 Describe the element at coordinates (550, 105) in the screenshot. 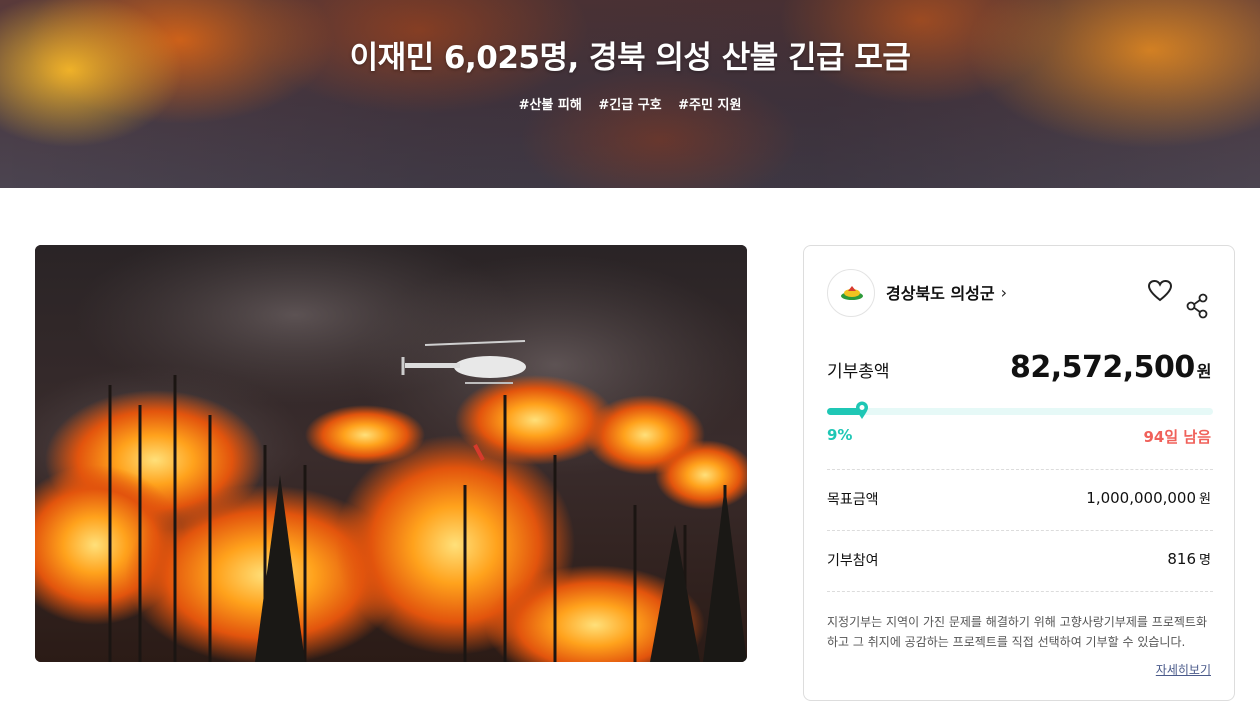

I see `hashtag: #산불 피해` at that location.